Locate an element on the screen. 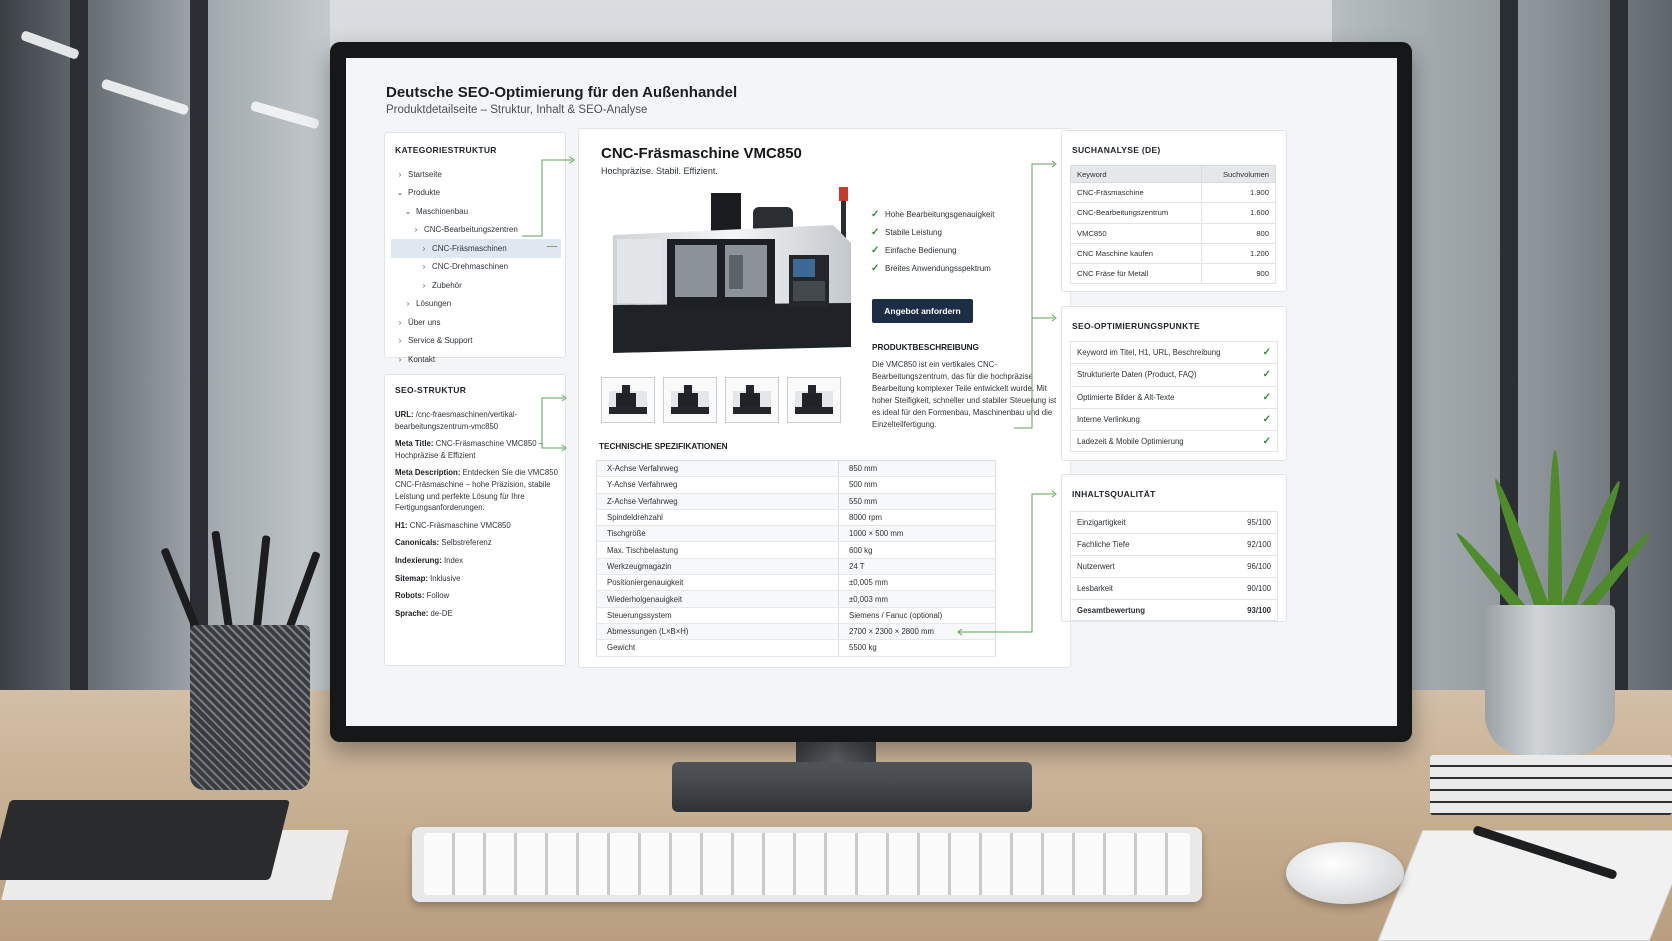  volume-cell: 900 is located at coordinates (1238, 274).